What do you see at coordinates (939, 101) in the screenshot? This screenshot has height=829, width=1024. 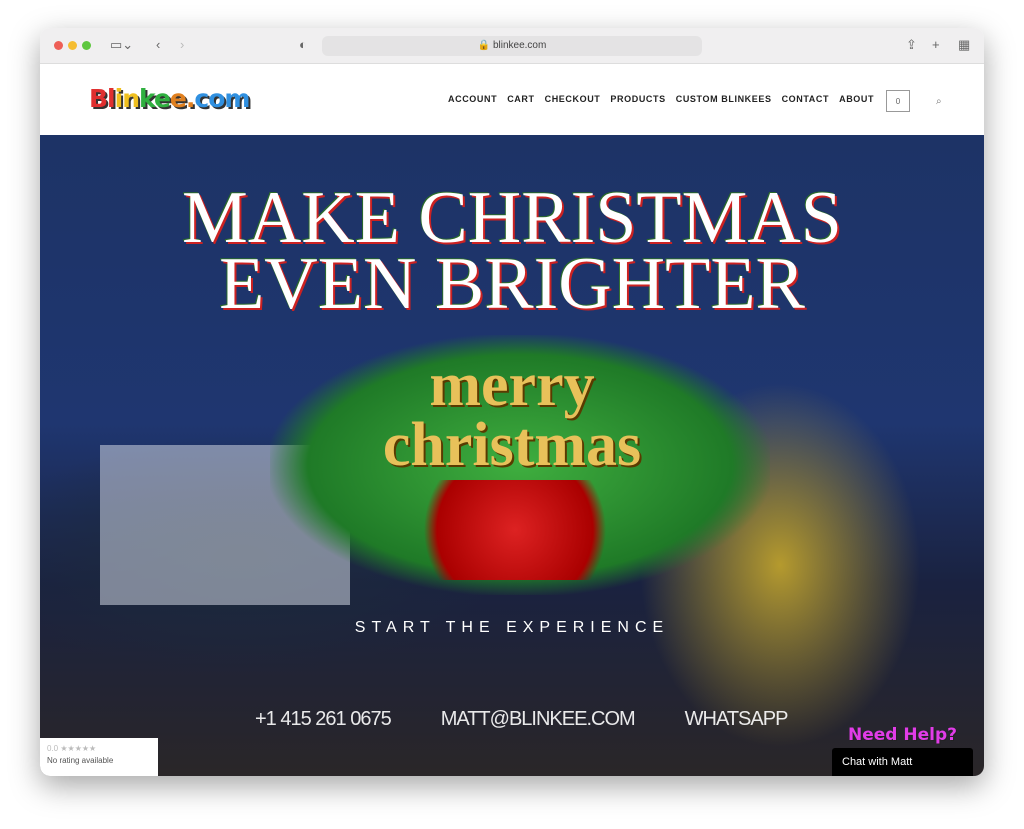 I see `search-icon: ⌕` at bounding box center [939, 101].